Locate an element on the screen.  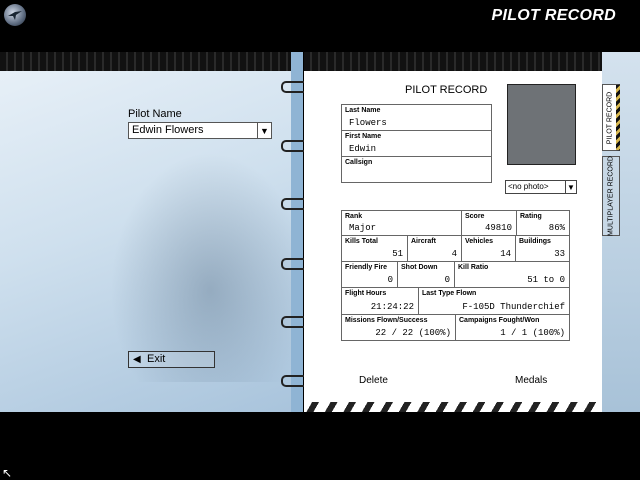
kill-ratio-label: Kill Ratio is located at coordinates (473, 267).